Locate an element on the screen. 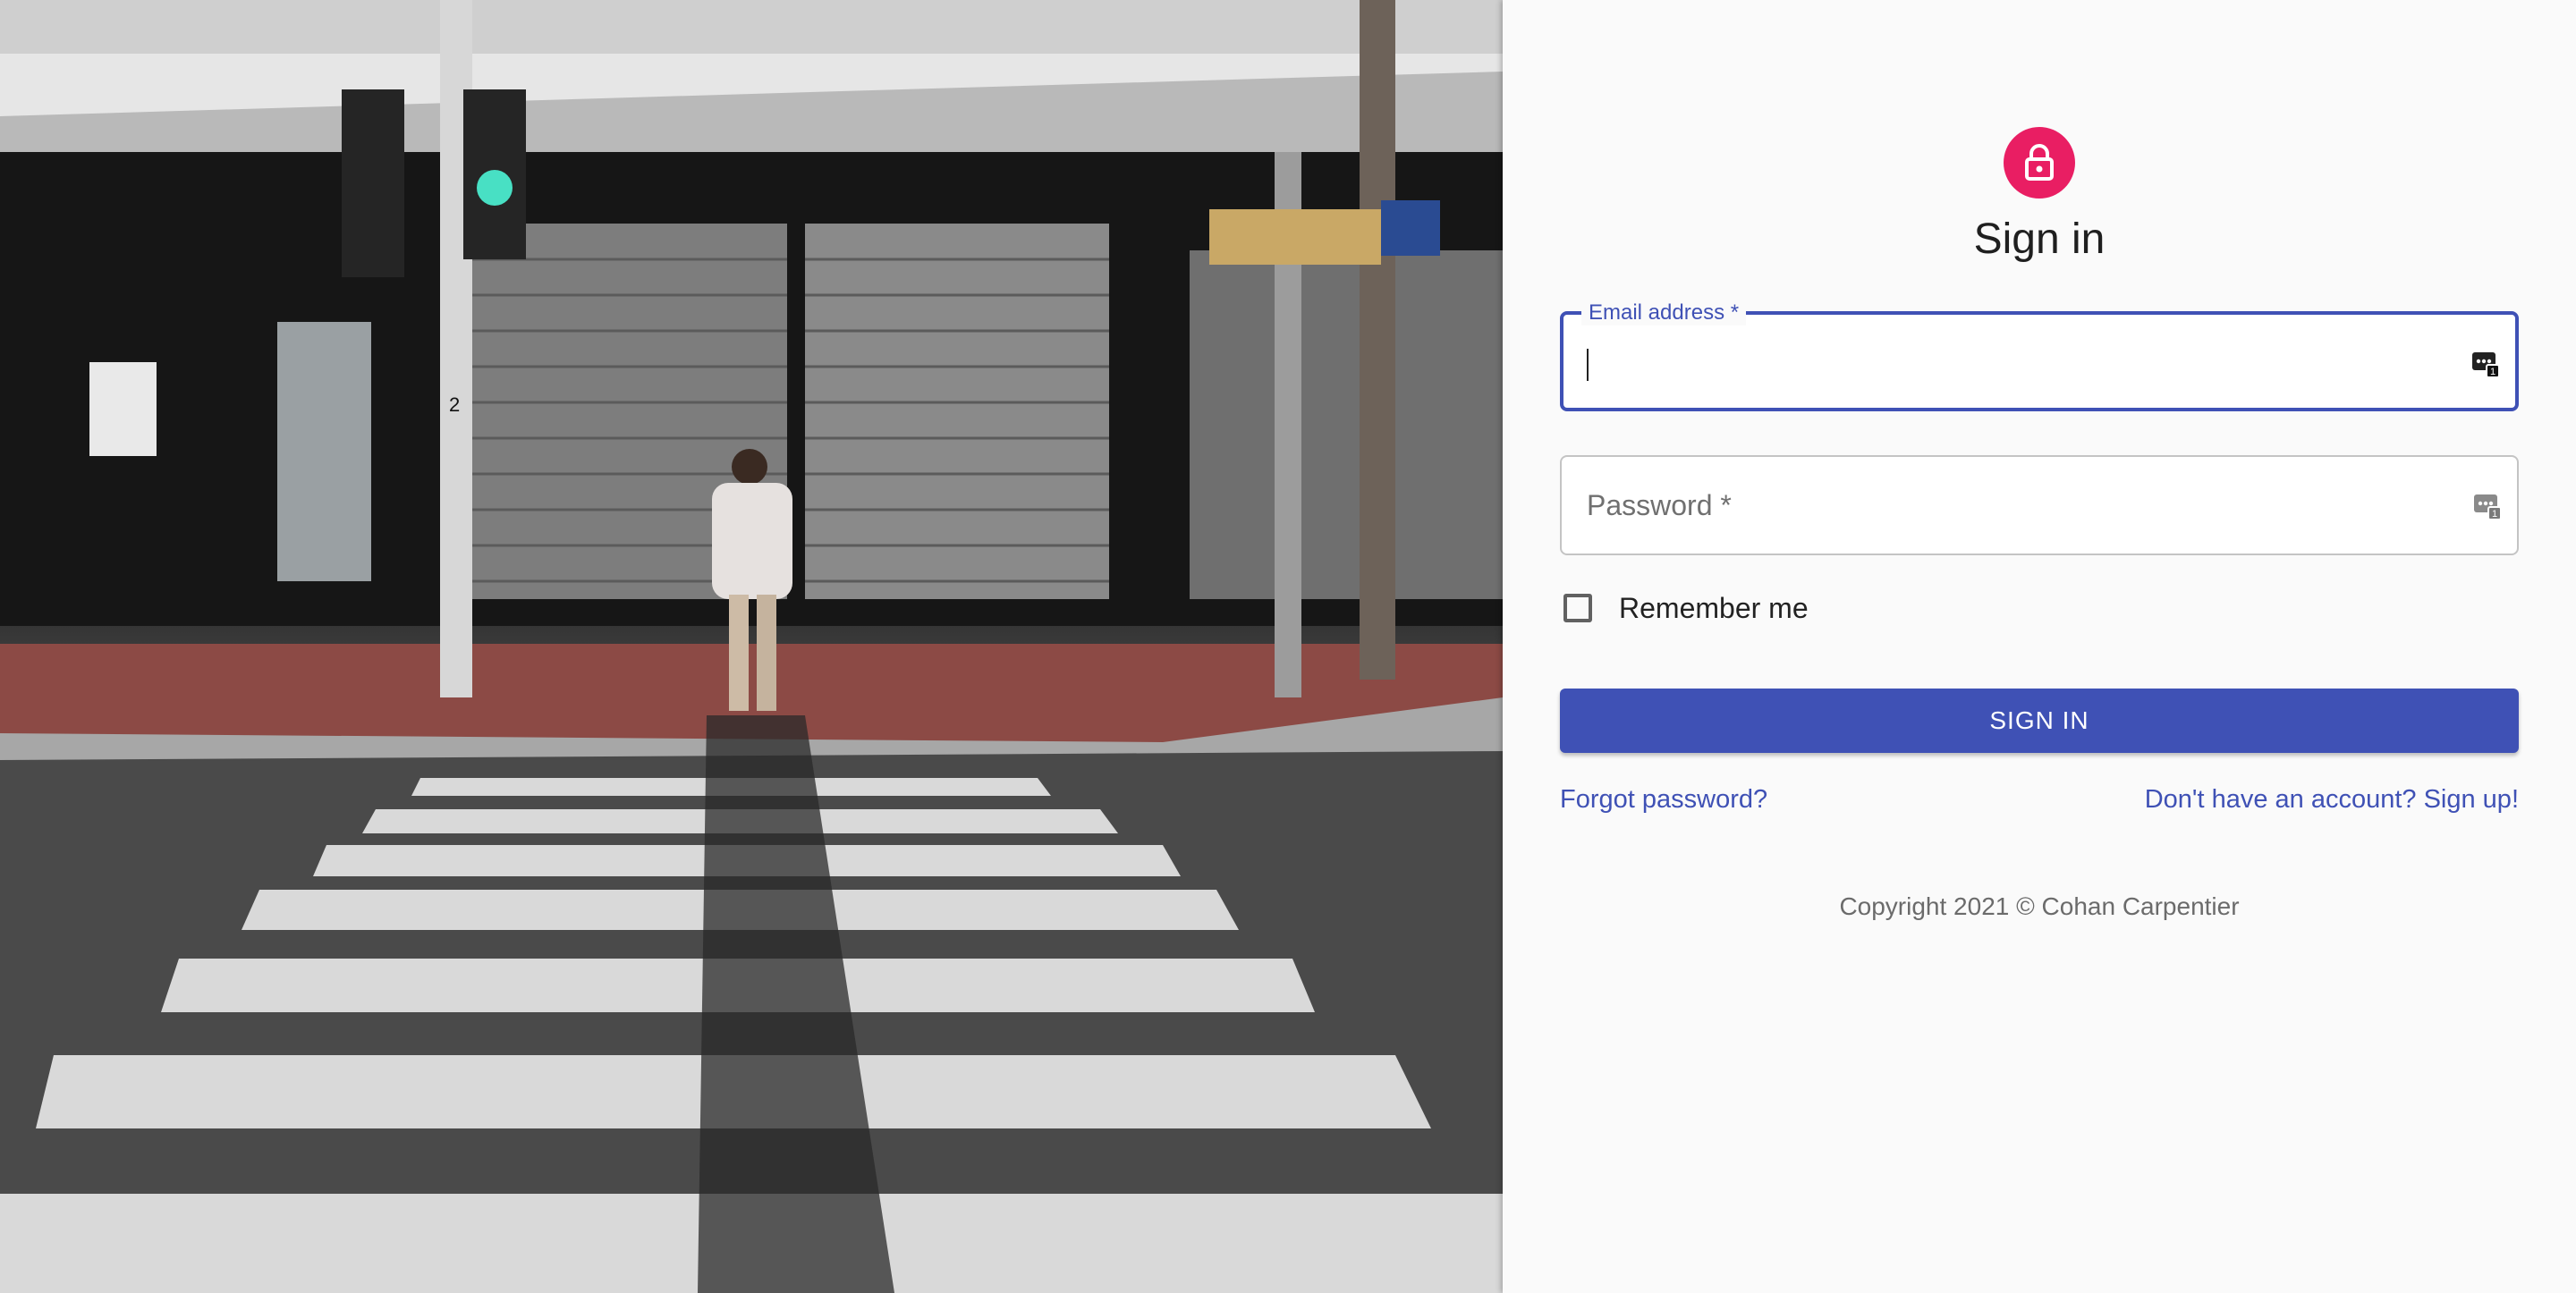 This screenshot has height=1293, width=2576. text-cursor is located at coordinates (1588, 365).